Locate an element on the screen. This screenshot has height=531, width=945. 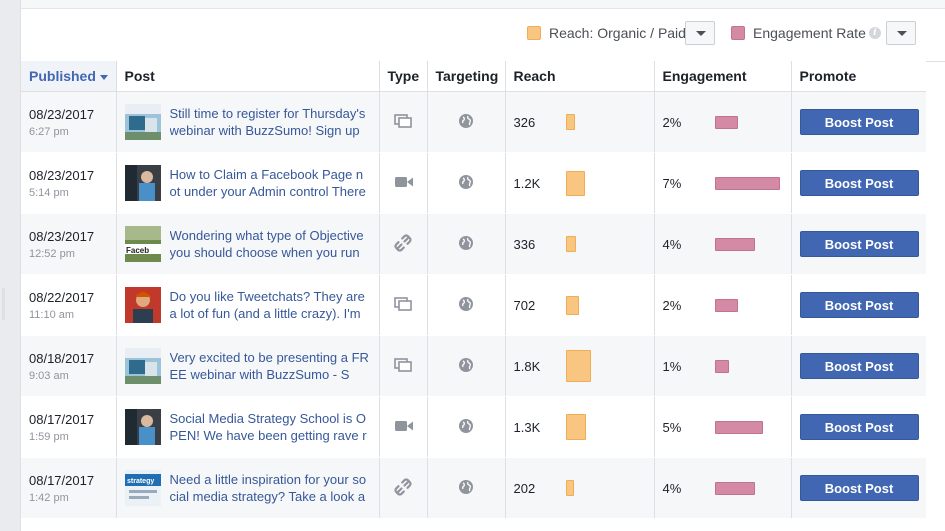
engagement-swatch is located at coordinates (738, 33).